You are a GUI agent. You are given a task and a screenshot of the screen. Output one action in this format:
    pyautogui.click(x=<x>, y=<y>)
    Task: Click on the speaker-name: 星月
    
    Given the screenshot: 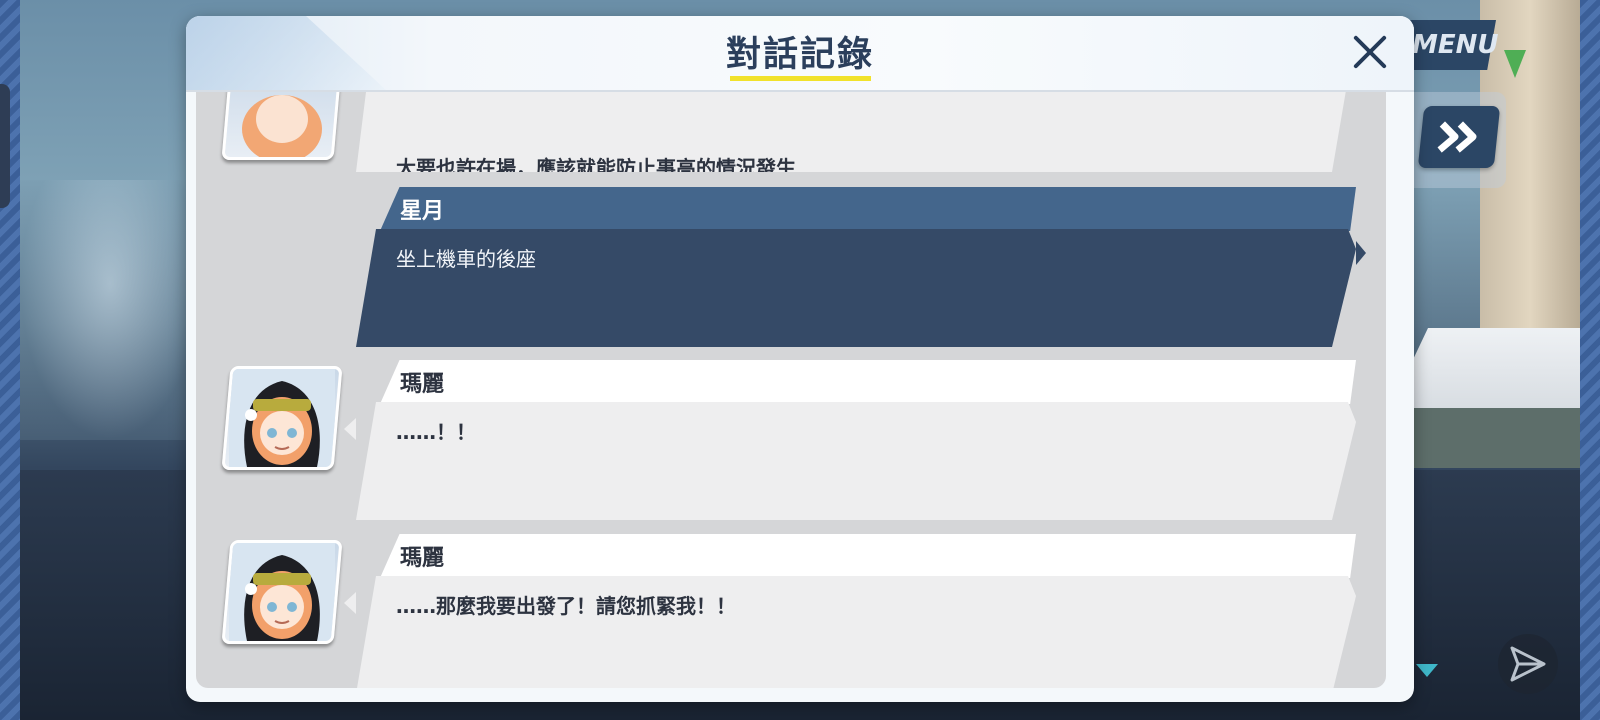 What is the action you would take?
    pyautogui.click(x=422, y=211)
    